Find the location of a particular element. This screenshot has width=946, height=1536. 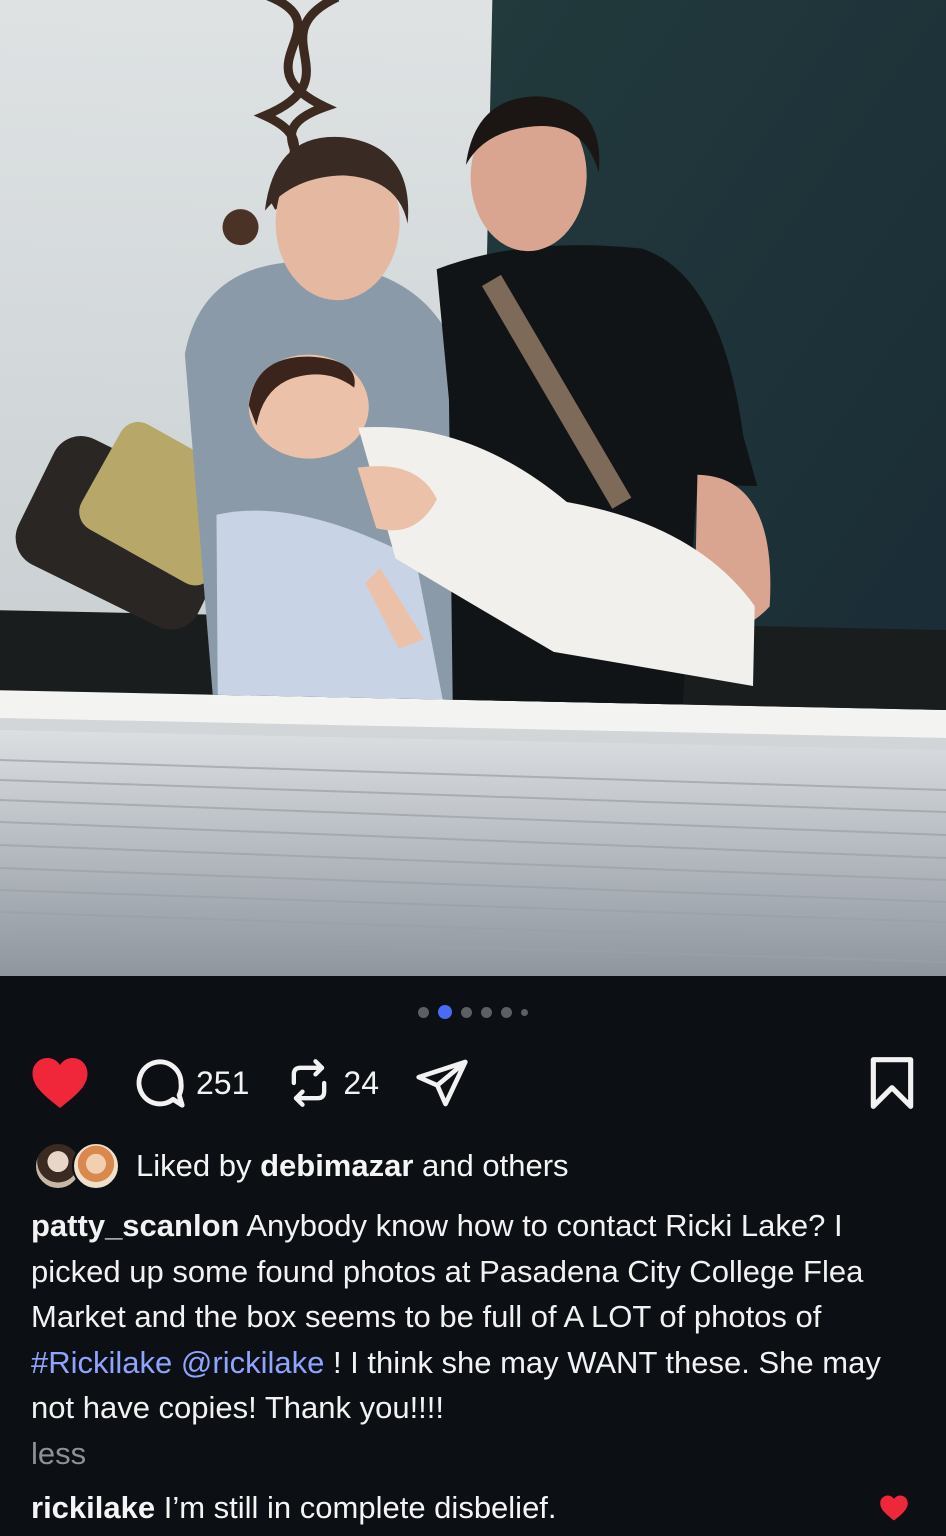

comment-like-icon is located at coordinates (894, 1508).